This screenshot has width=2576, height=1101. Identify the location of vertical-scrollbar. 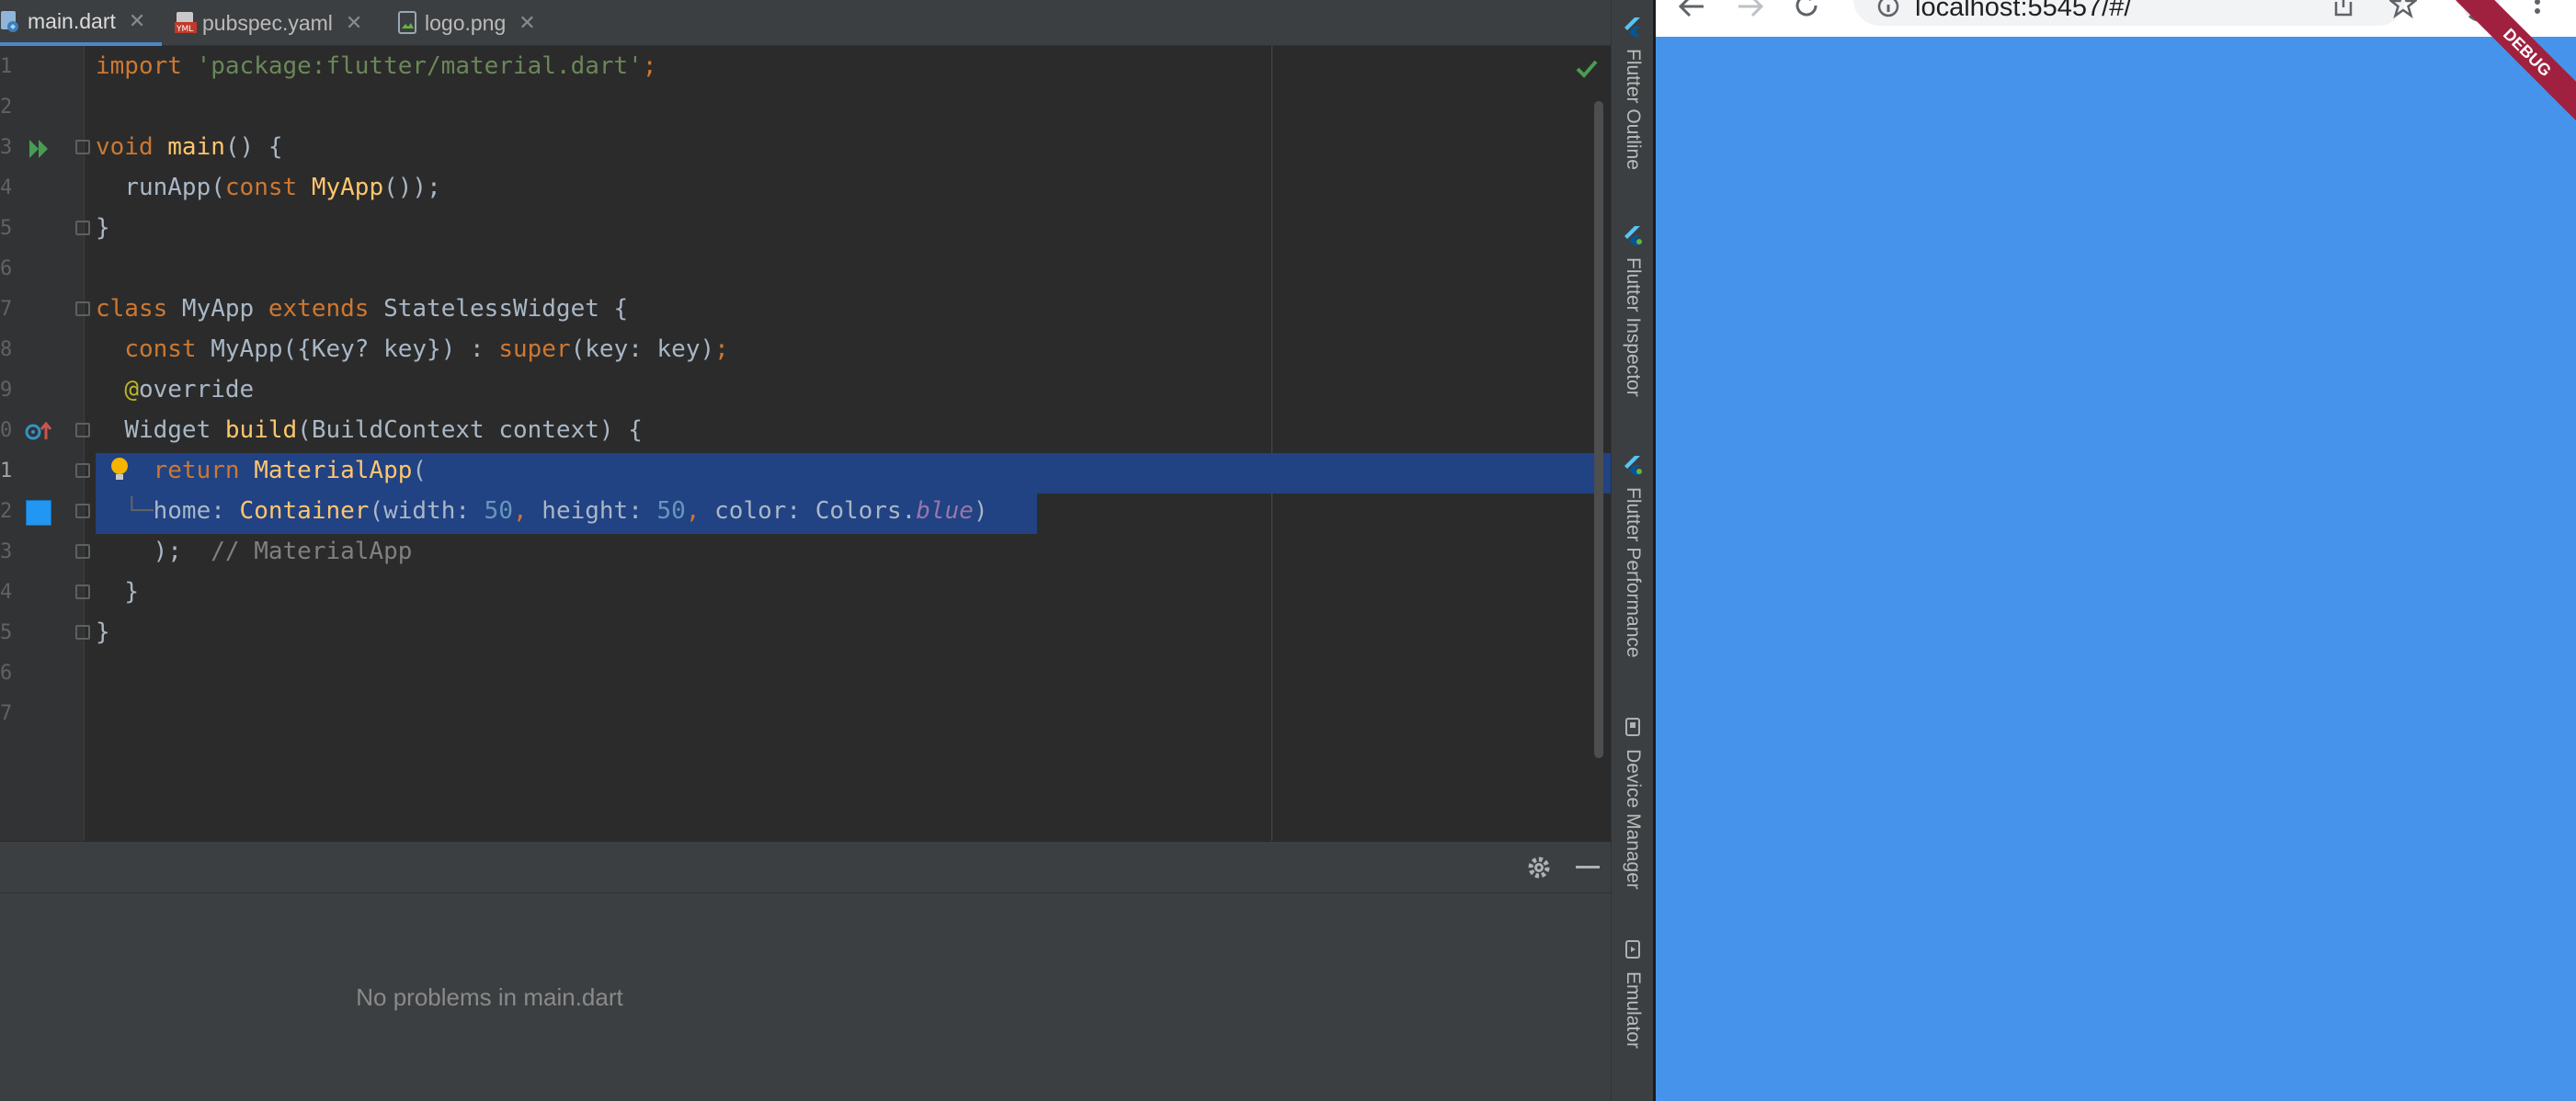
(1598, 430).